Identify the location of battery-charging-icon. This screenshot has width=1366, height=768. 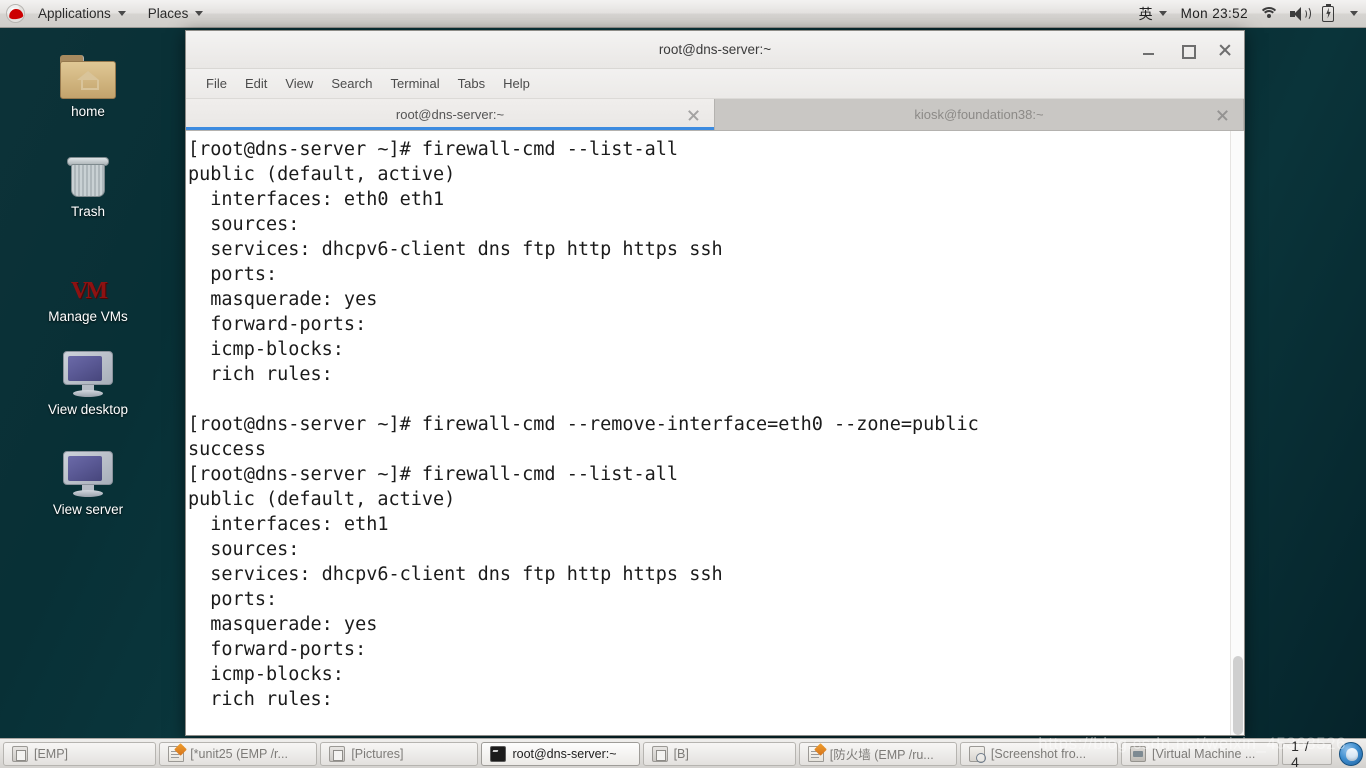
(1329, 12).